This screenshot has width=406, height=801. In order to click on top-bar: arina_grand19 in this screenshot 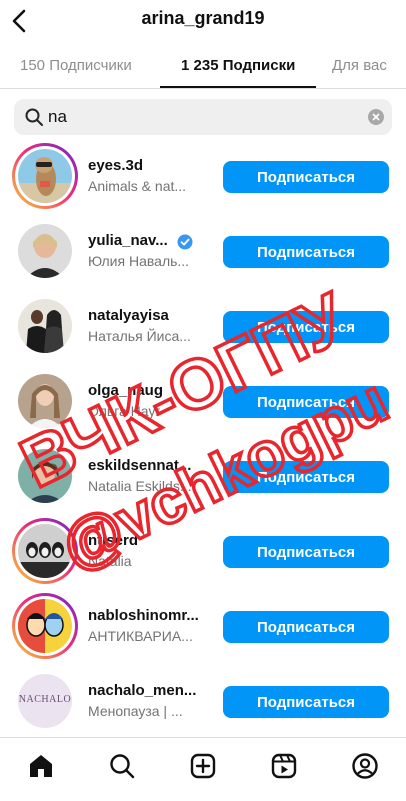, I will do `click(203, 22)`.